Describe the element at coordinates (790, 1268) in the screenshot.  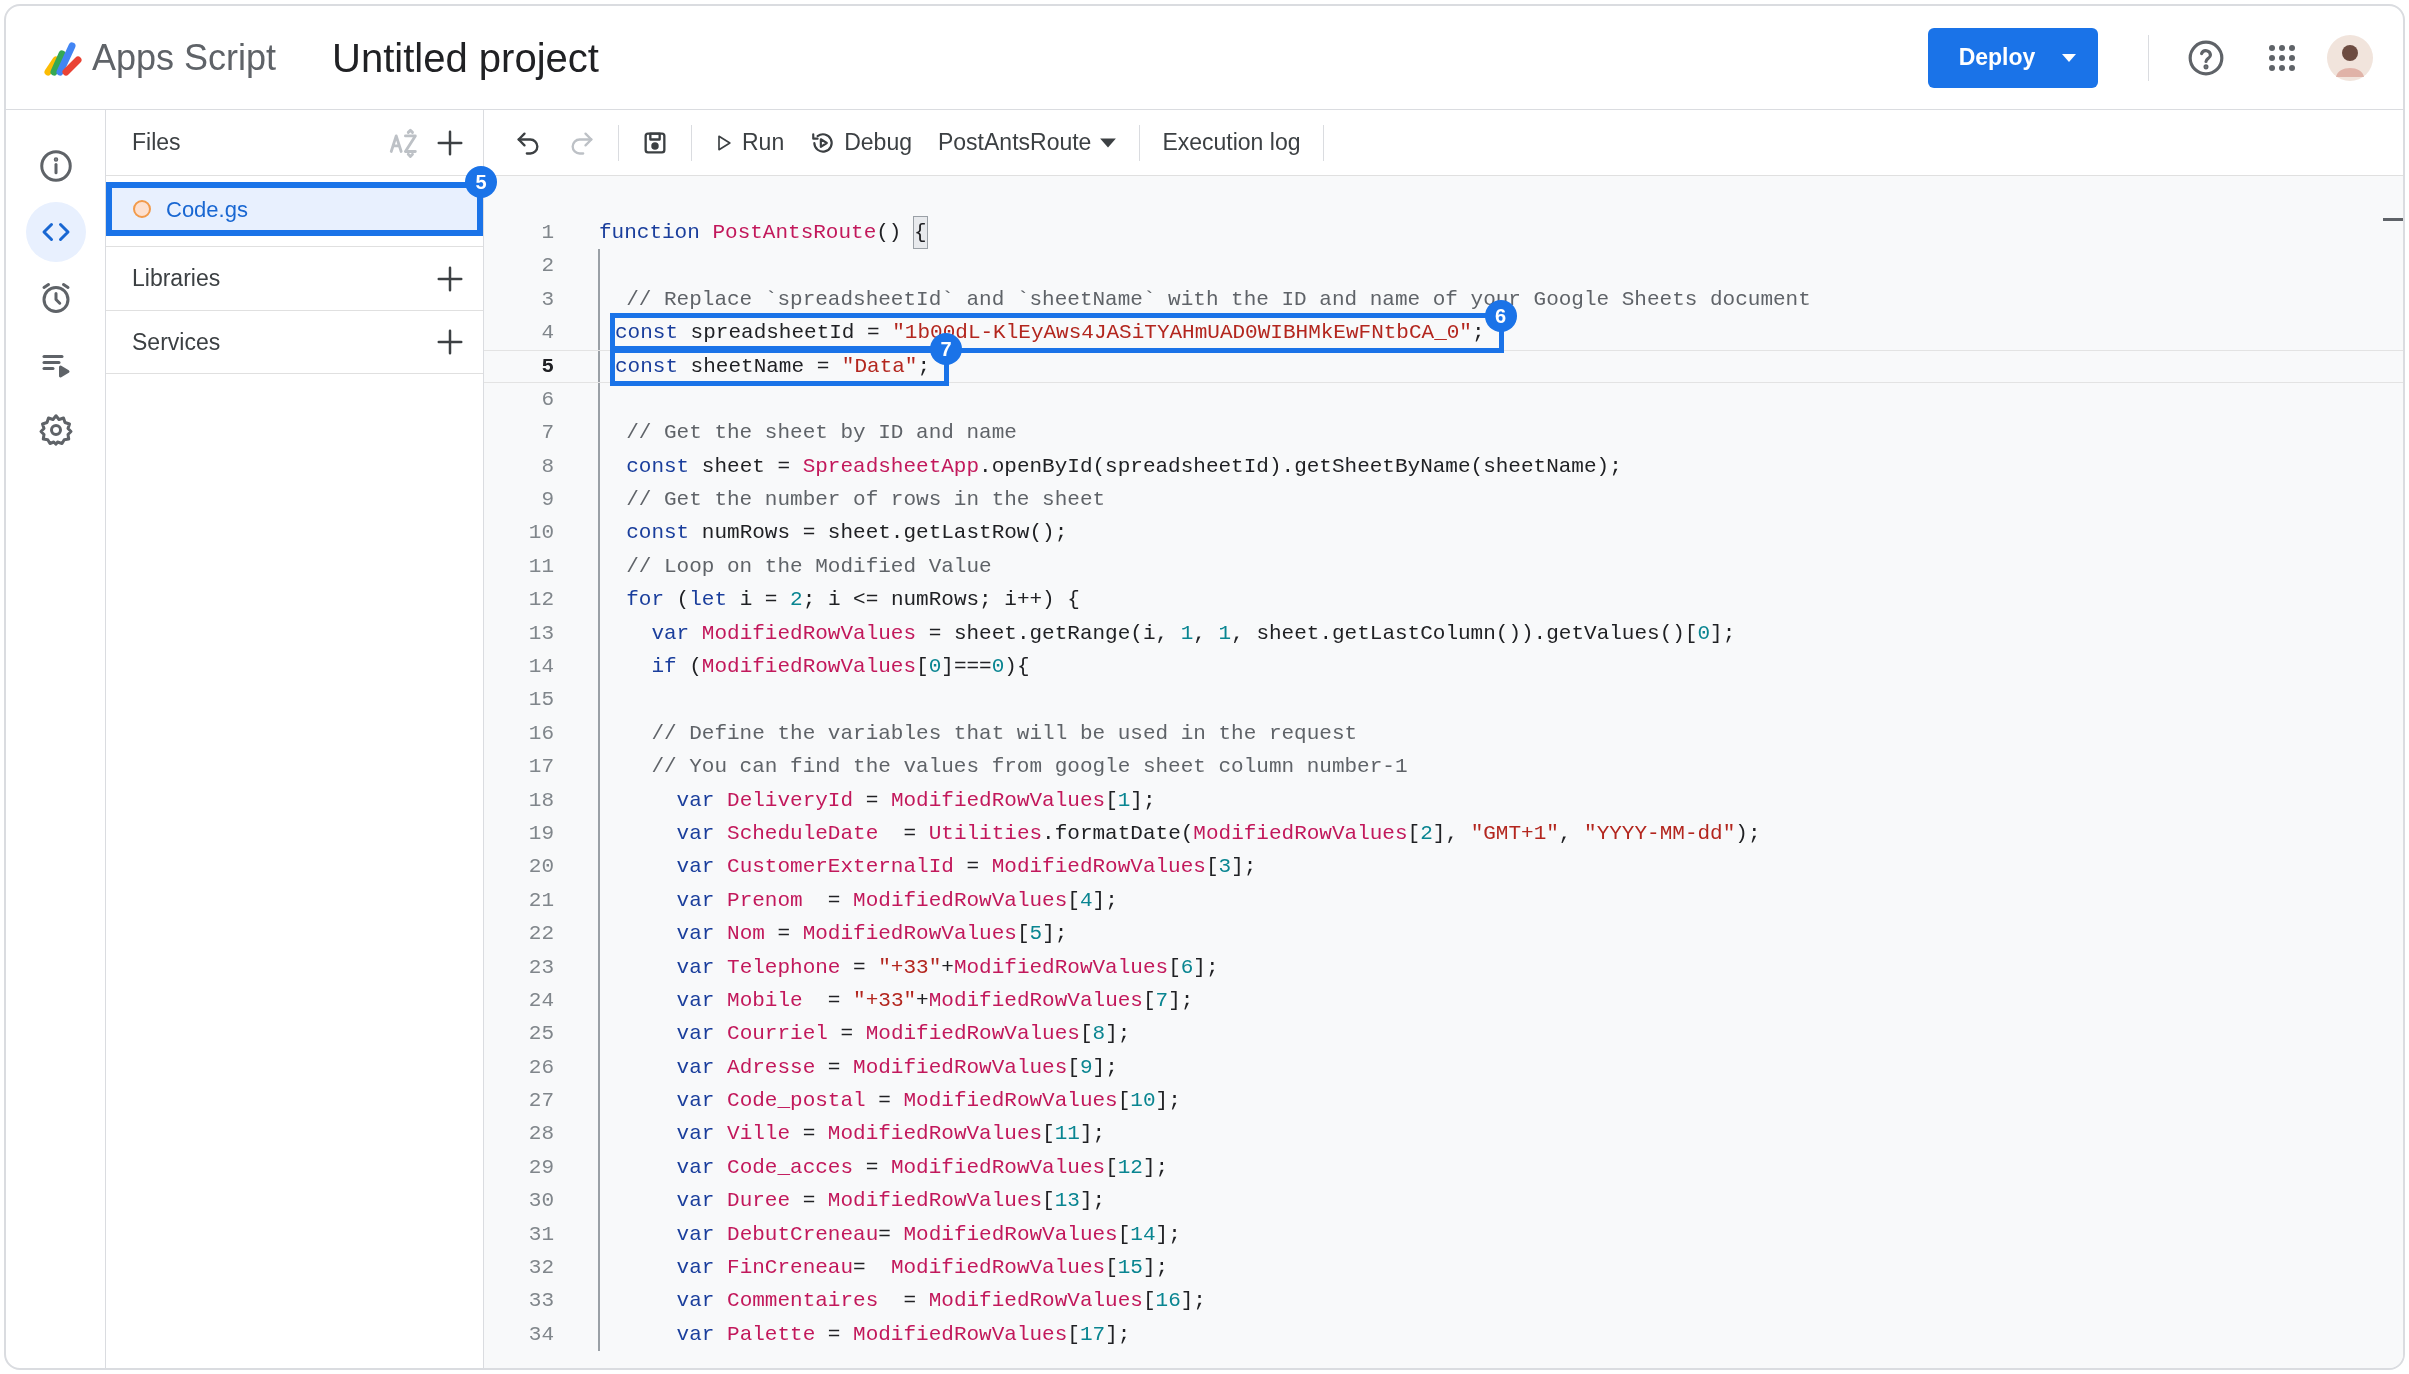
I see `code-token: FinCreneau` at that location.